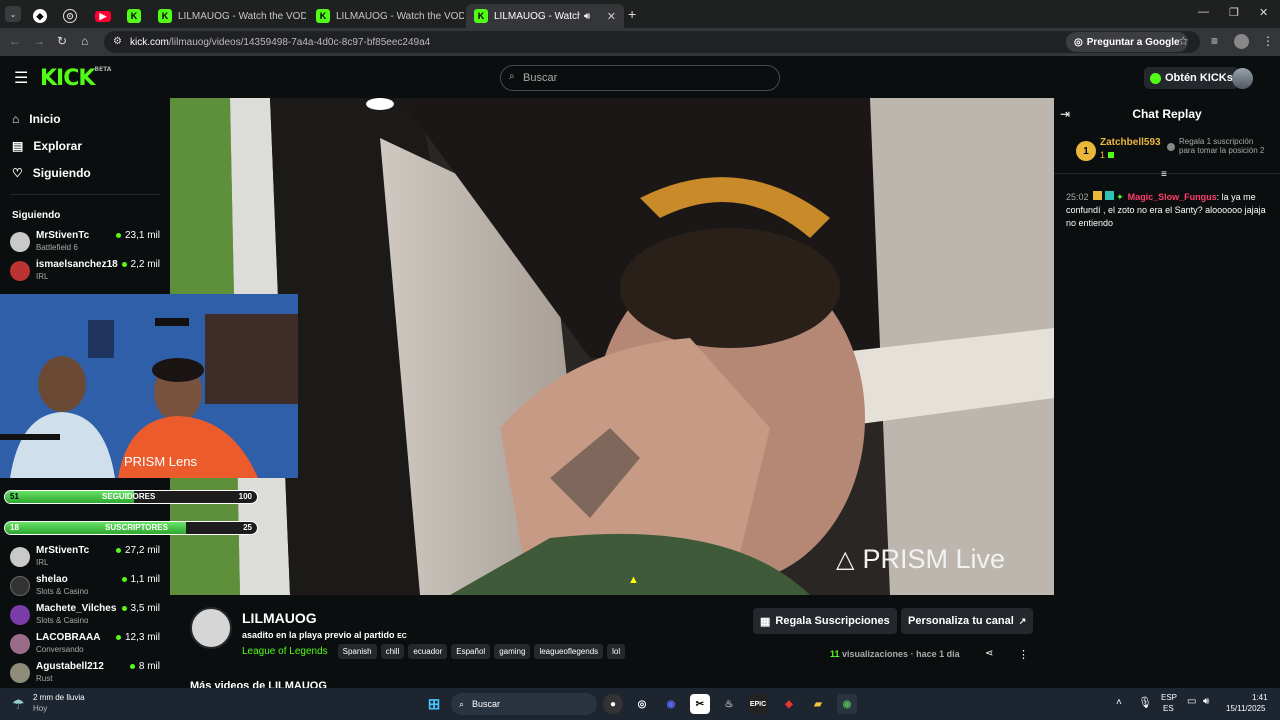  Describe the element at coordinates (144, 666) in the screenshot. I see `viewer-count: 8 mil` at that location.